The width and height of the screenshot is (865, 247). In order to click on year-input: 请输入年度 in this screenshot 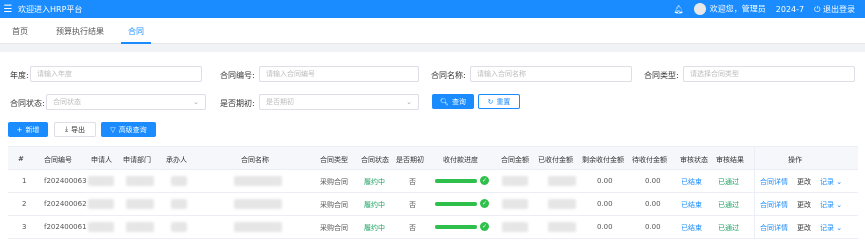, I will do `click(116, 74)`.